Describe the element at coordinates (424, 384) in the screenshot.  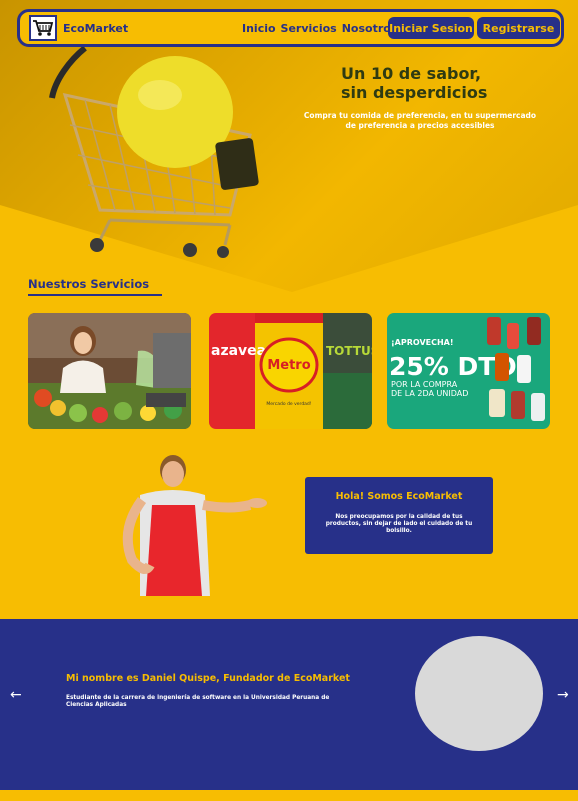
I see `promo-line1: POR LA COMPRA` at that location.